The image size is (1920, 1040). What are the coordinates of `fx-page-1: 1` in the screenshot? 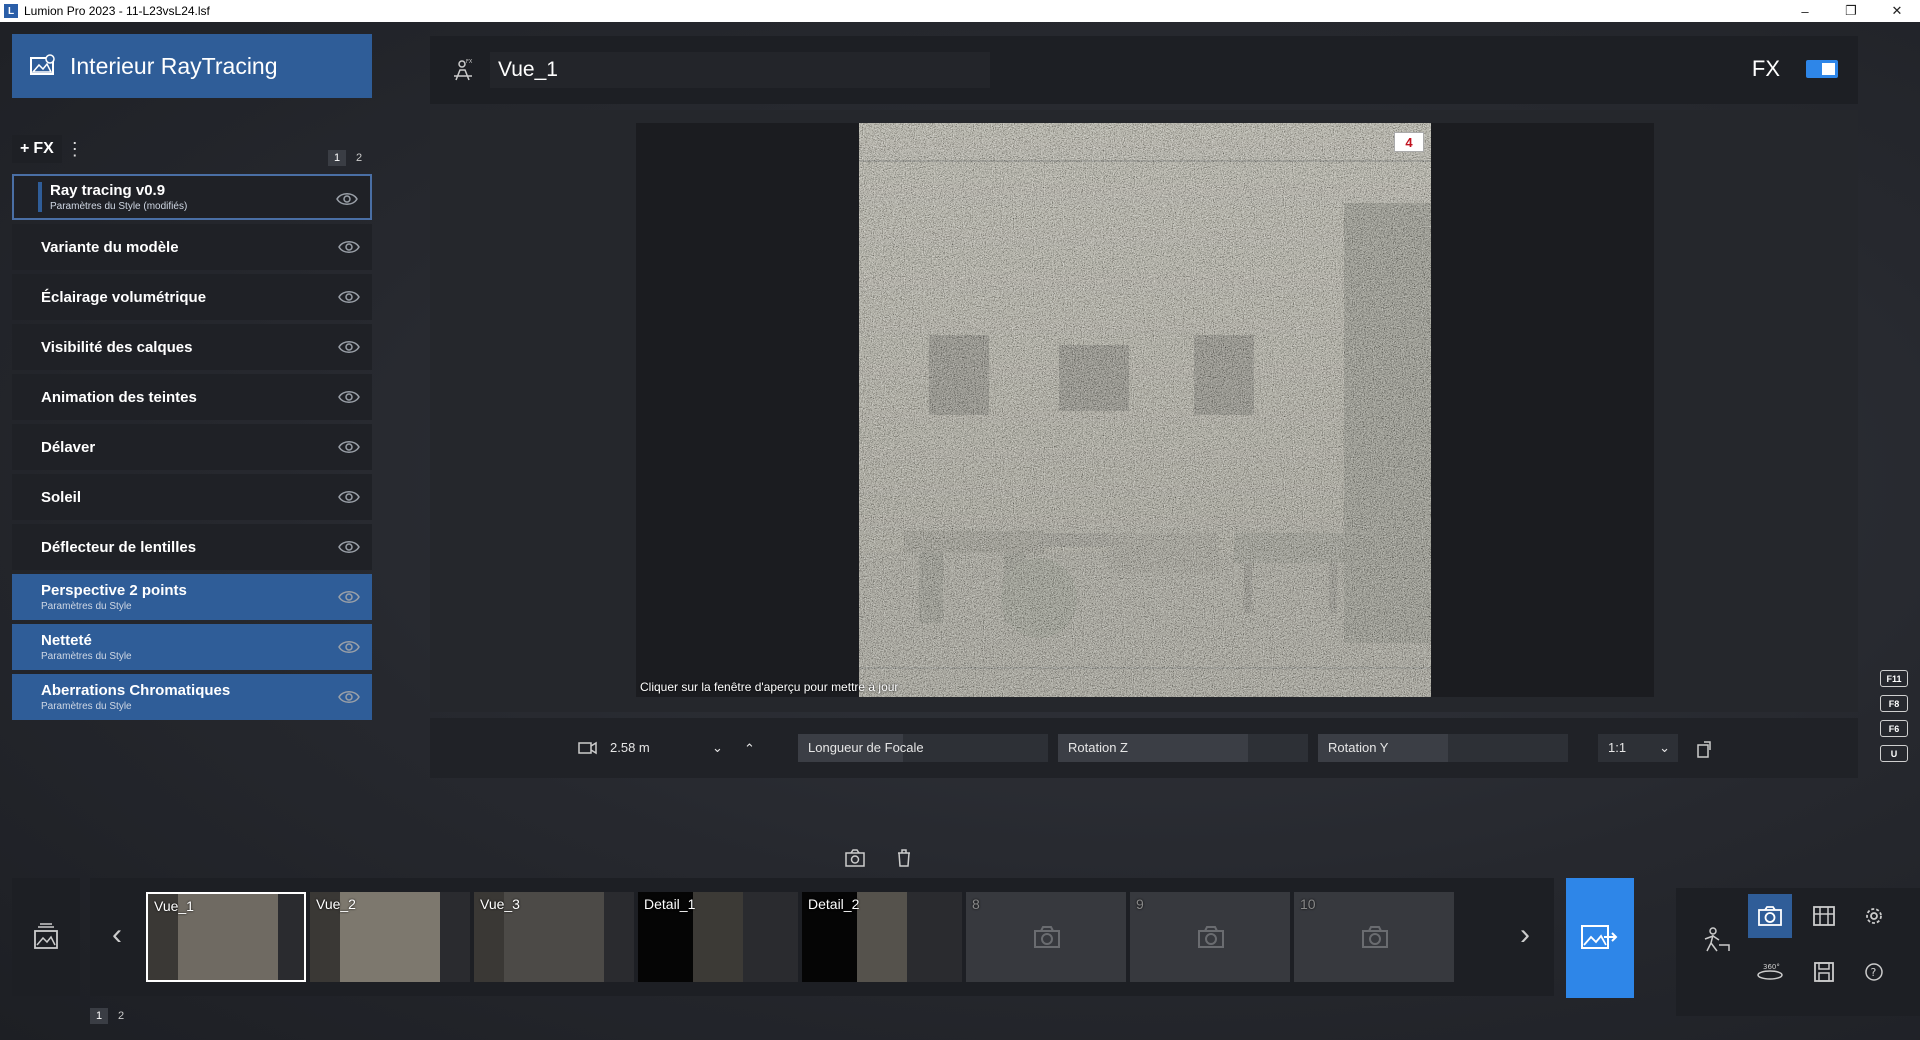 It's located at (337, 158).